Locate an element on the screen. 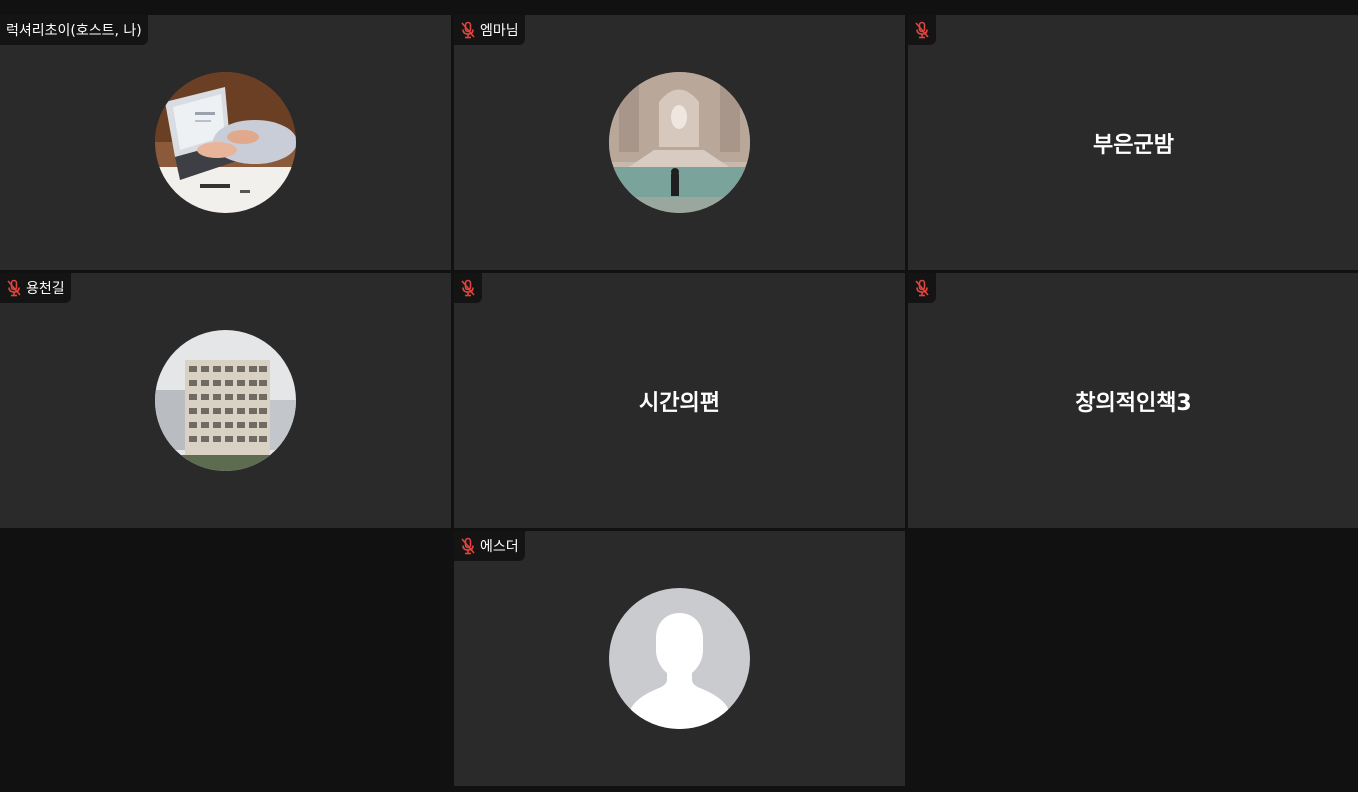  participant-name-tag: 에스더 is located at coordinates (489, 546).